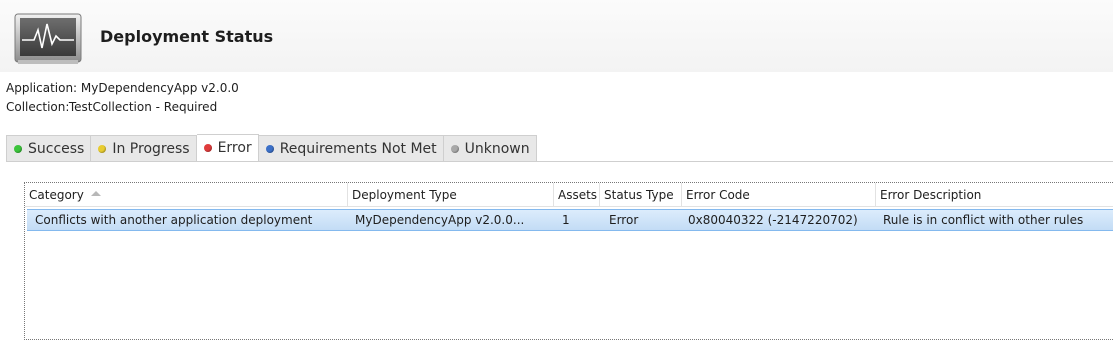 The image size is (1113, 351). Describe the element at coordinates (994, 195) in the screenshot. I see `column-header-error-description: Error Description` at that location.